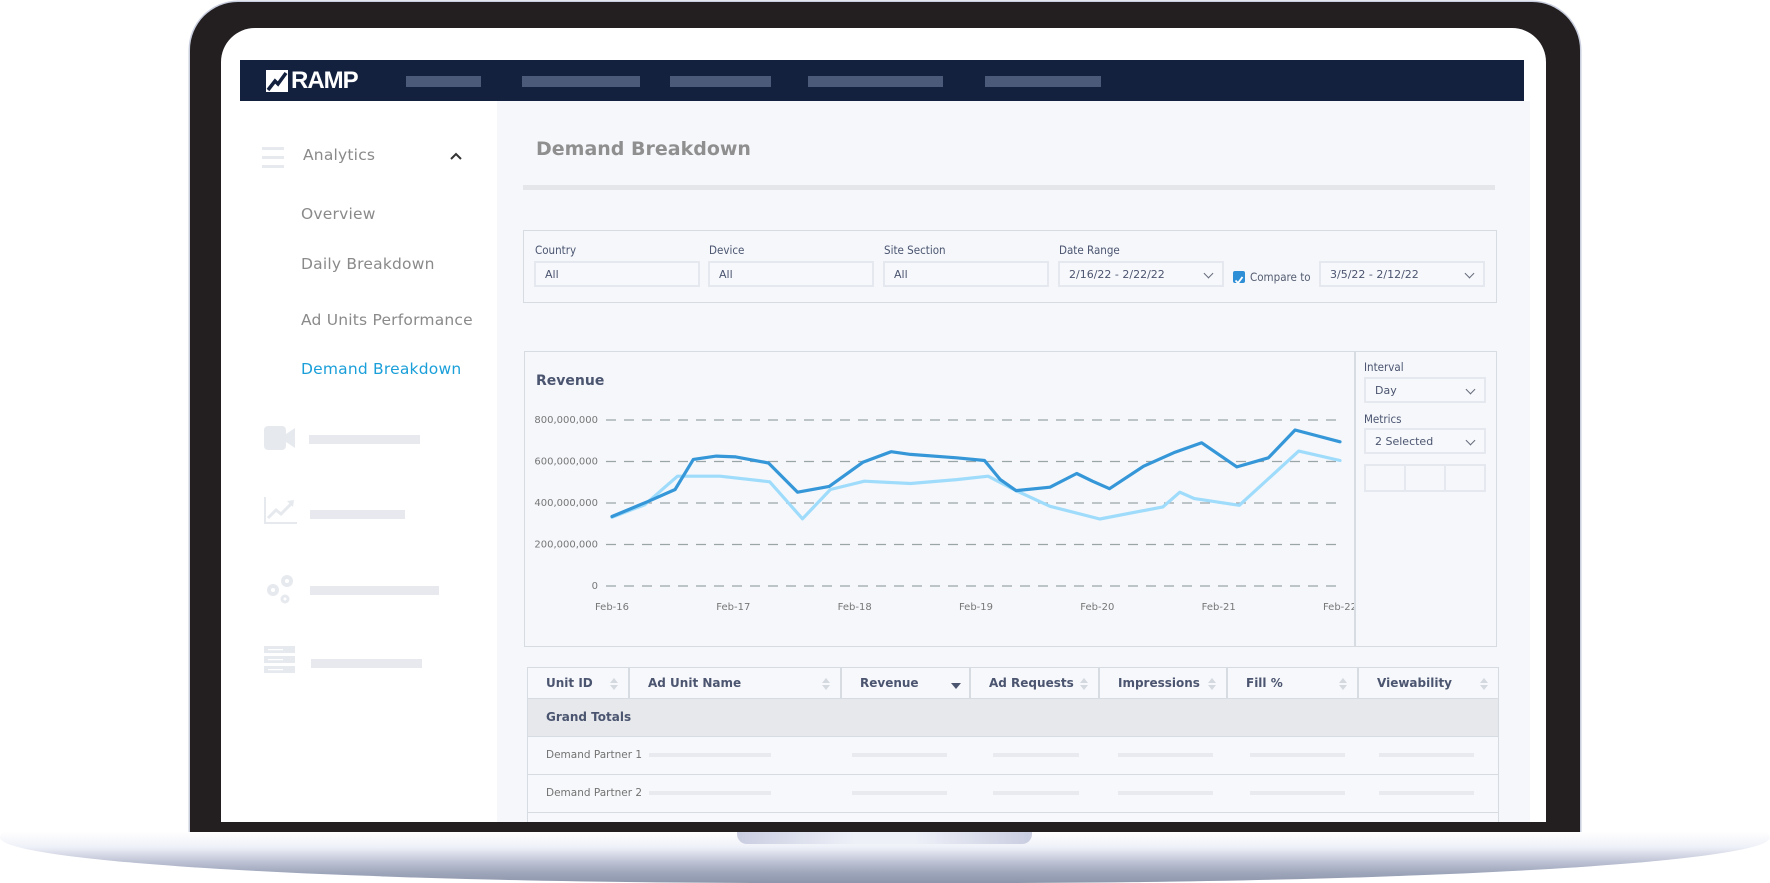  What do you see at coordinates (884, 838) in the screenshot?
I see `laptop-hinge-notch` at bounding box center [884, 838].